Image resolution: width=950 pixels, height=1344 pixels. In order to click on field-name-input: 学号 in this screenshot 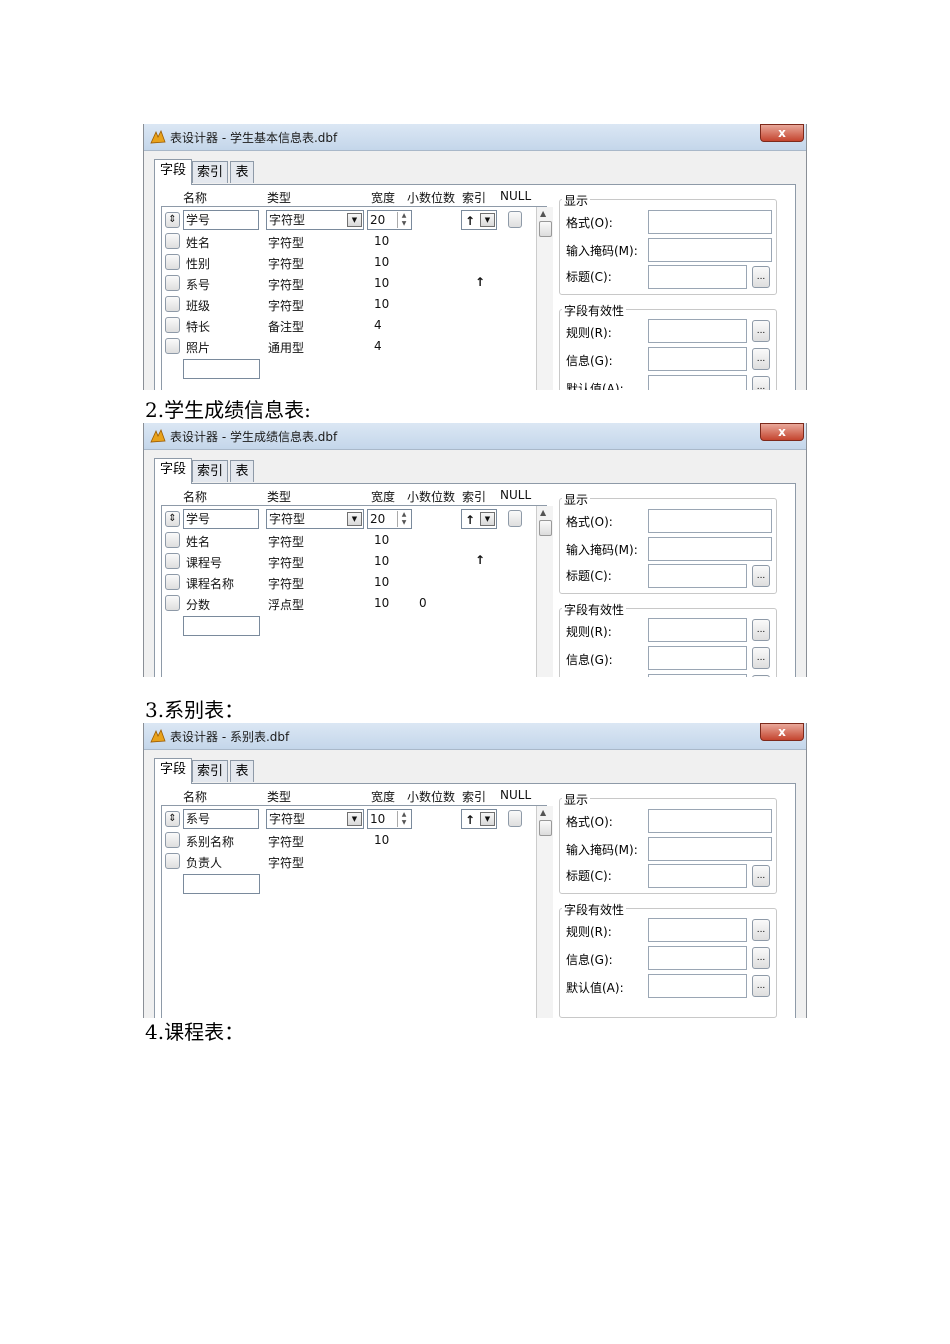, I will do `click(221, 519)`.